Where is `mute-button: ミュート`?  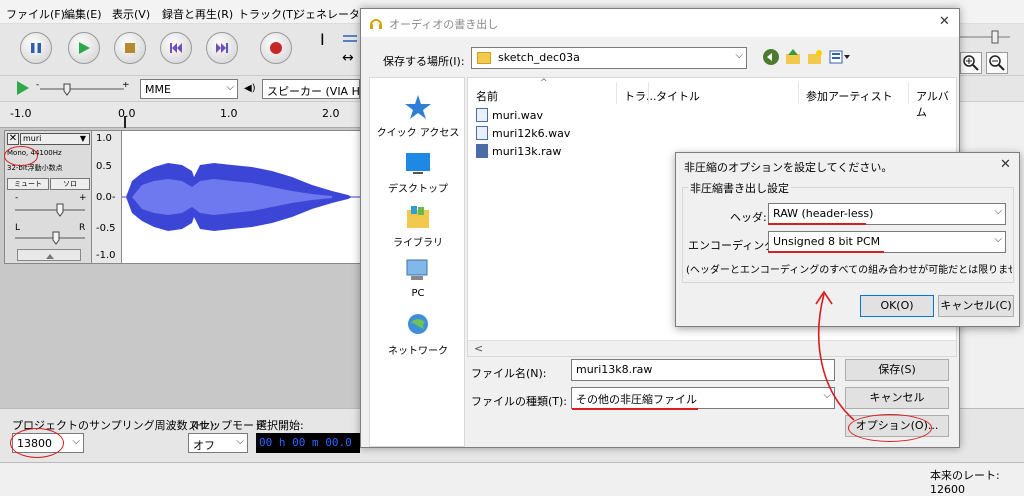
mute-button: ミュート is located at coordinates (28, 184).